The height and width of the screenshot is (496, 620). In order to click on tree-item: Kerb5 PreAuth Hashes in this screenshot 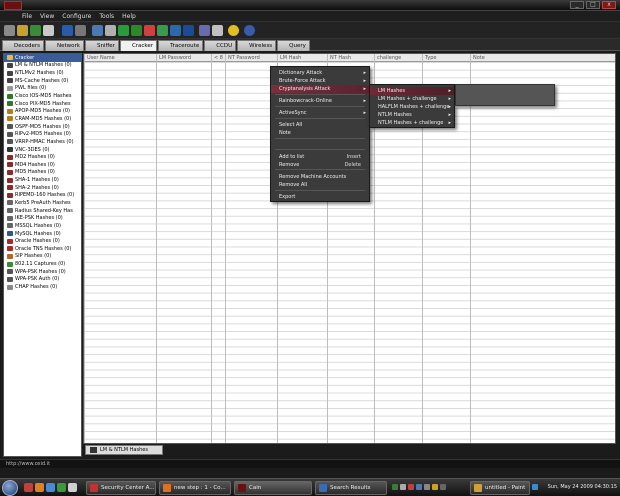, I will do `click(42, 203)`.